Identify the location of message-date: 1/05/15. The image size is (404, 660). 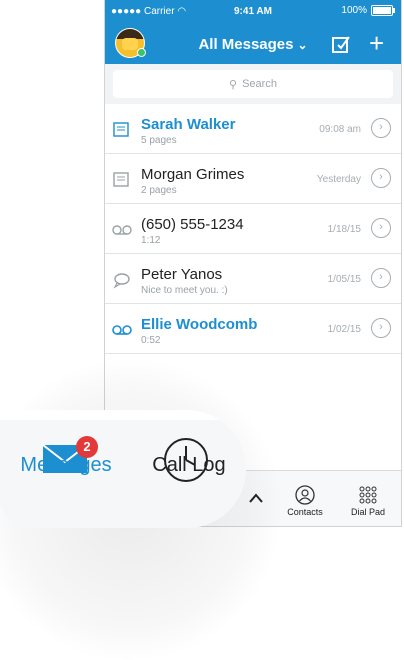
(344, 279).